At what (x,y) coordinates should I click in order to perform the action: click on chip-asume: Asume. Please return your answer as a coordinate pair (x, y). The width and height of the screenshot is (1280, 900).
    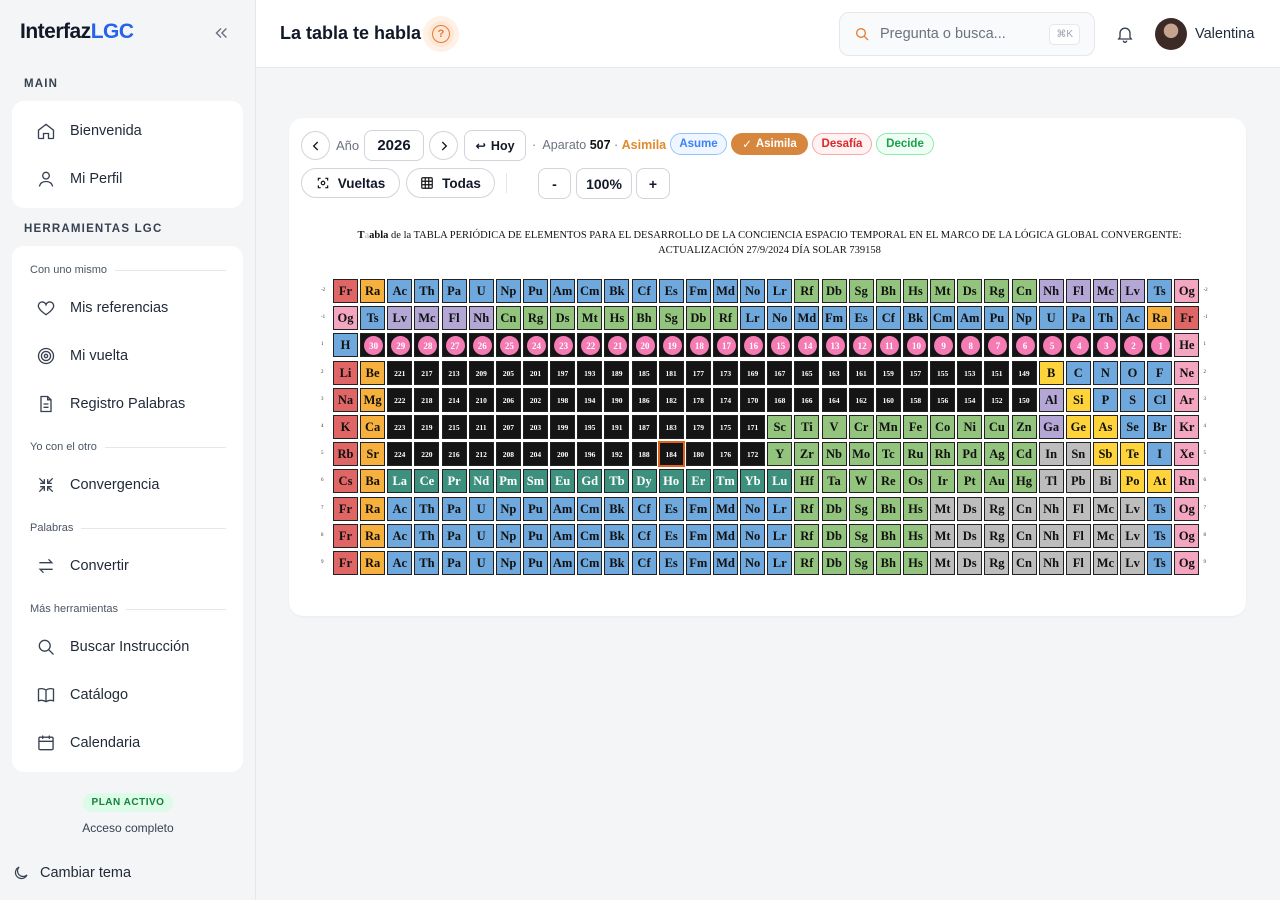
    Looking at the image, I should click on (698, 144).